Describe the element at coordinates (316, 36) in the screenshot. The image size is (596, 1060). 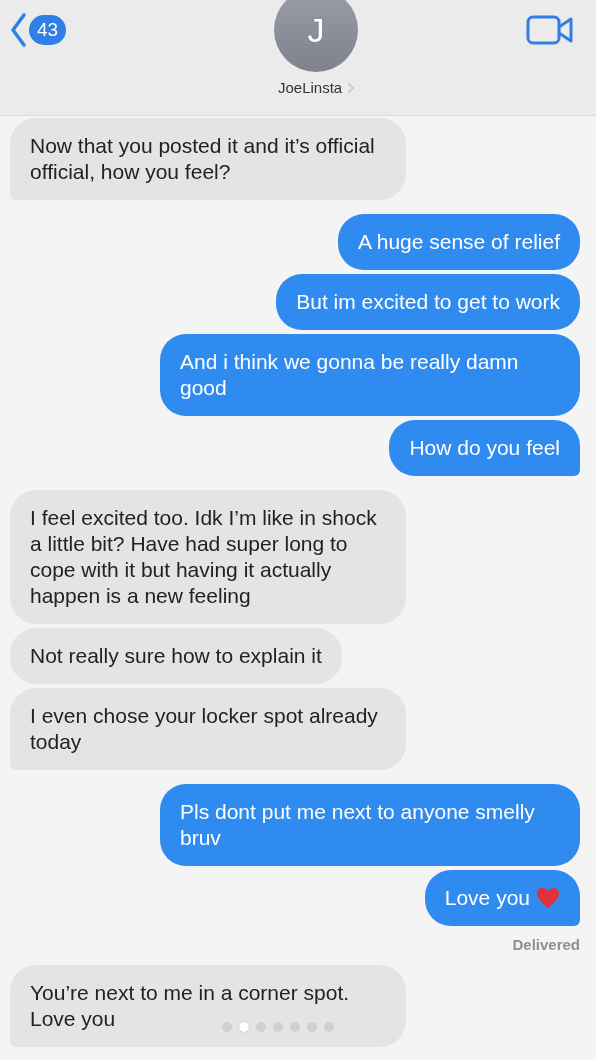
I see `contact-avatar: J` at that location.